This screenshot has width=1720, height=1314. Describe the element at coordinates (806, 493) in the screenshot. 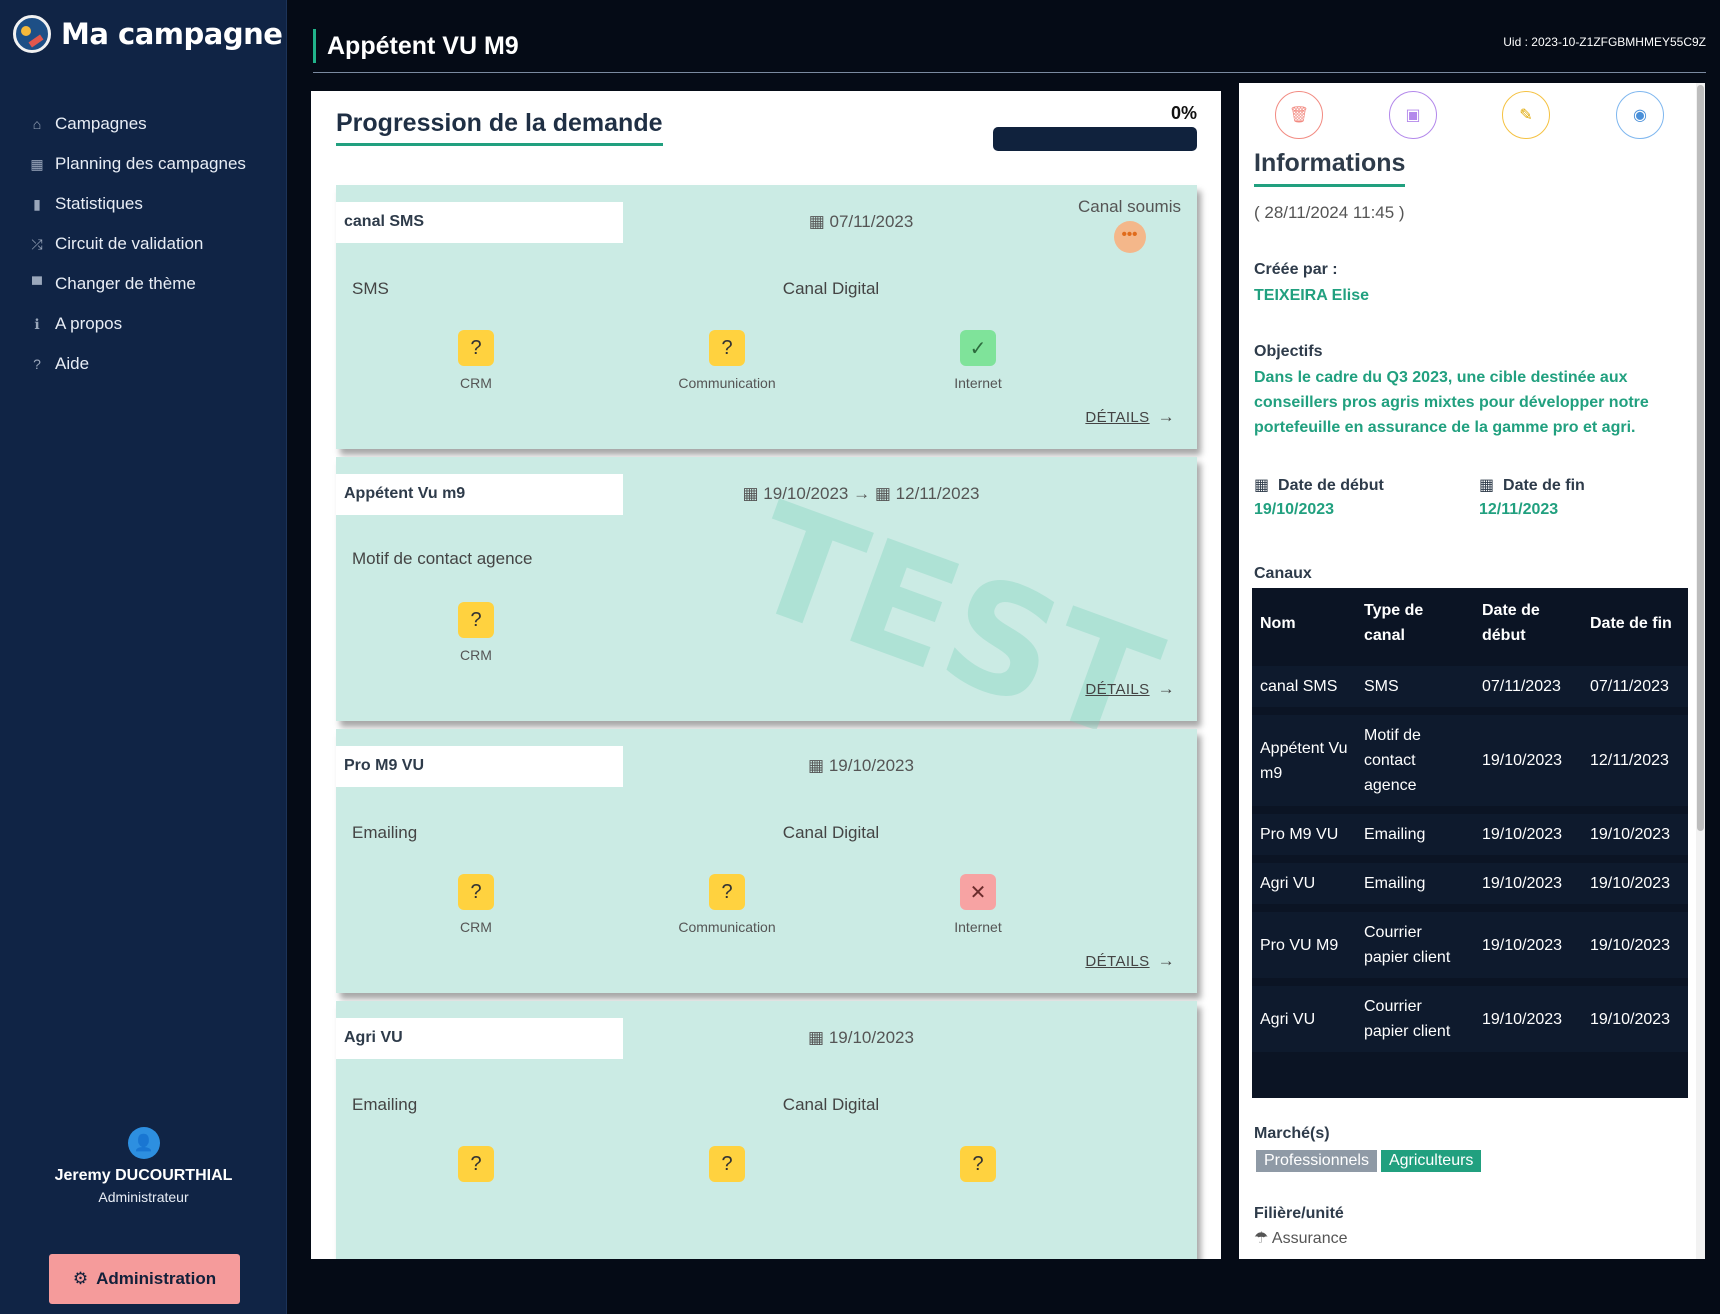

I see `date-value: 19/10/2023` at that location.